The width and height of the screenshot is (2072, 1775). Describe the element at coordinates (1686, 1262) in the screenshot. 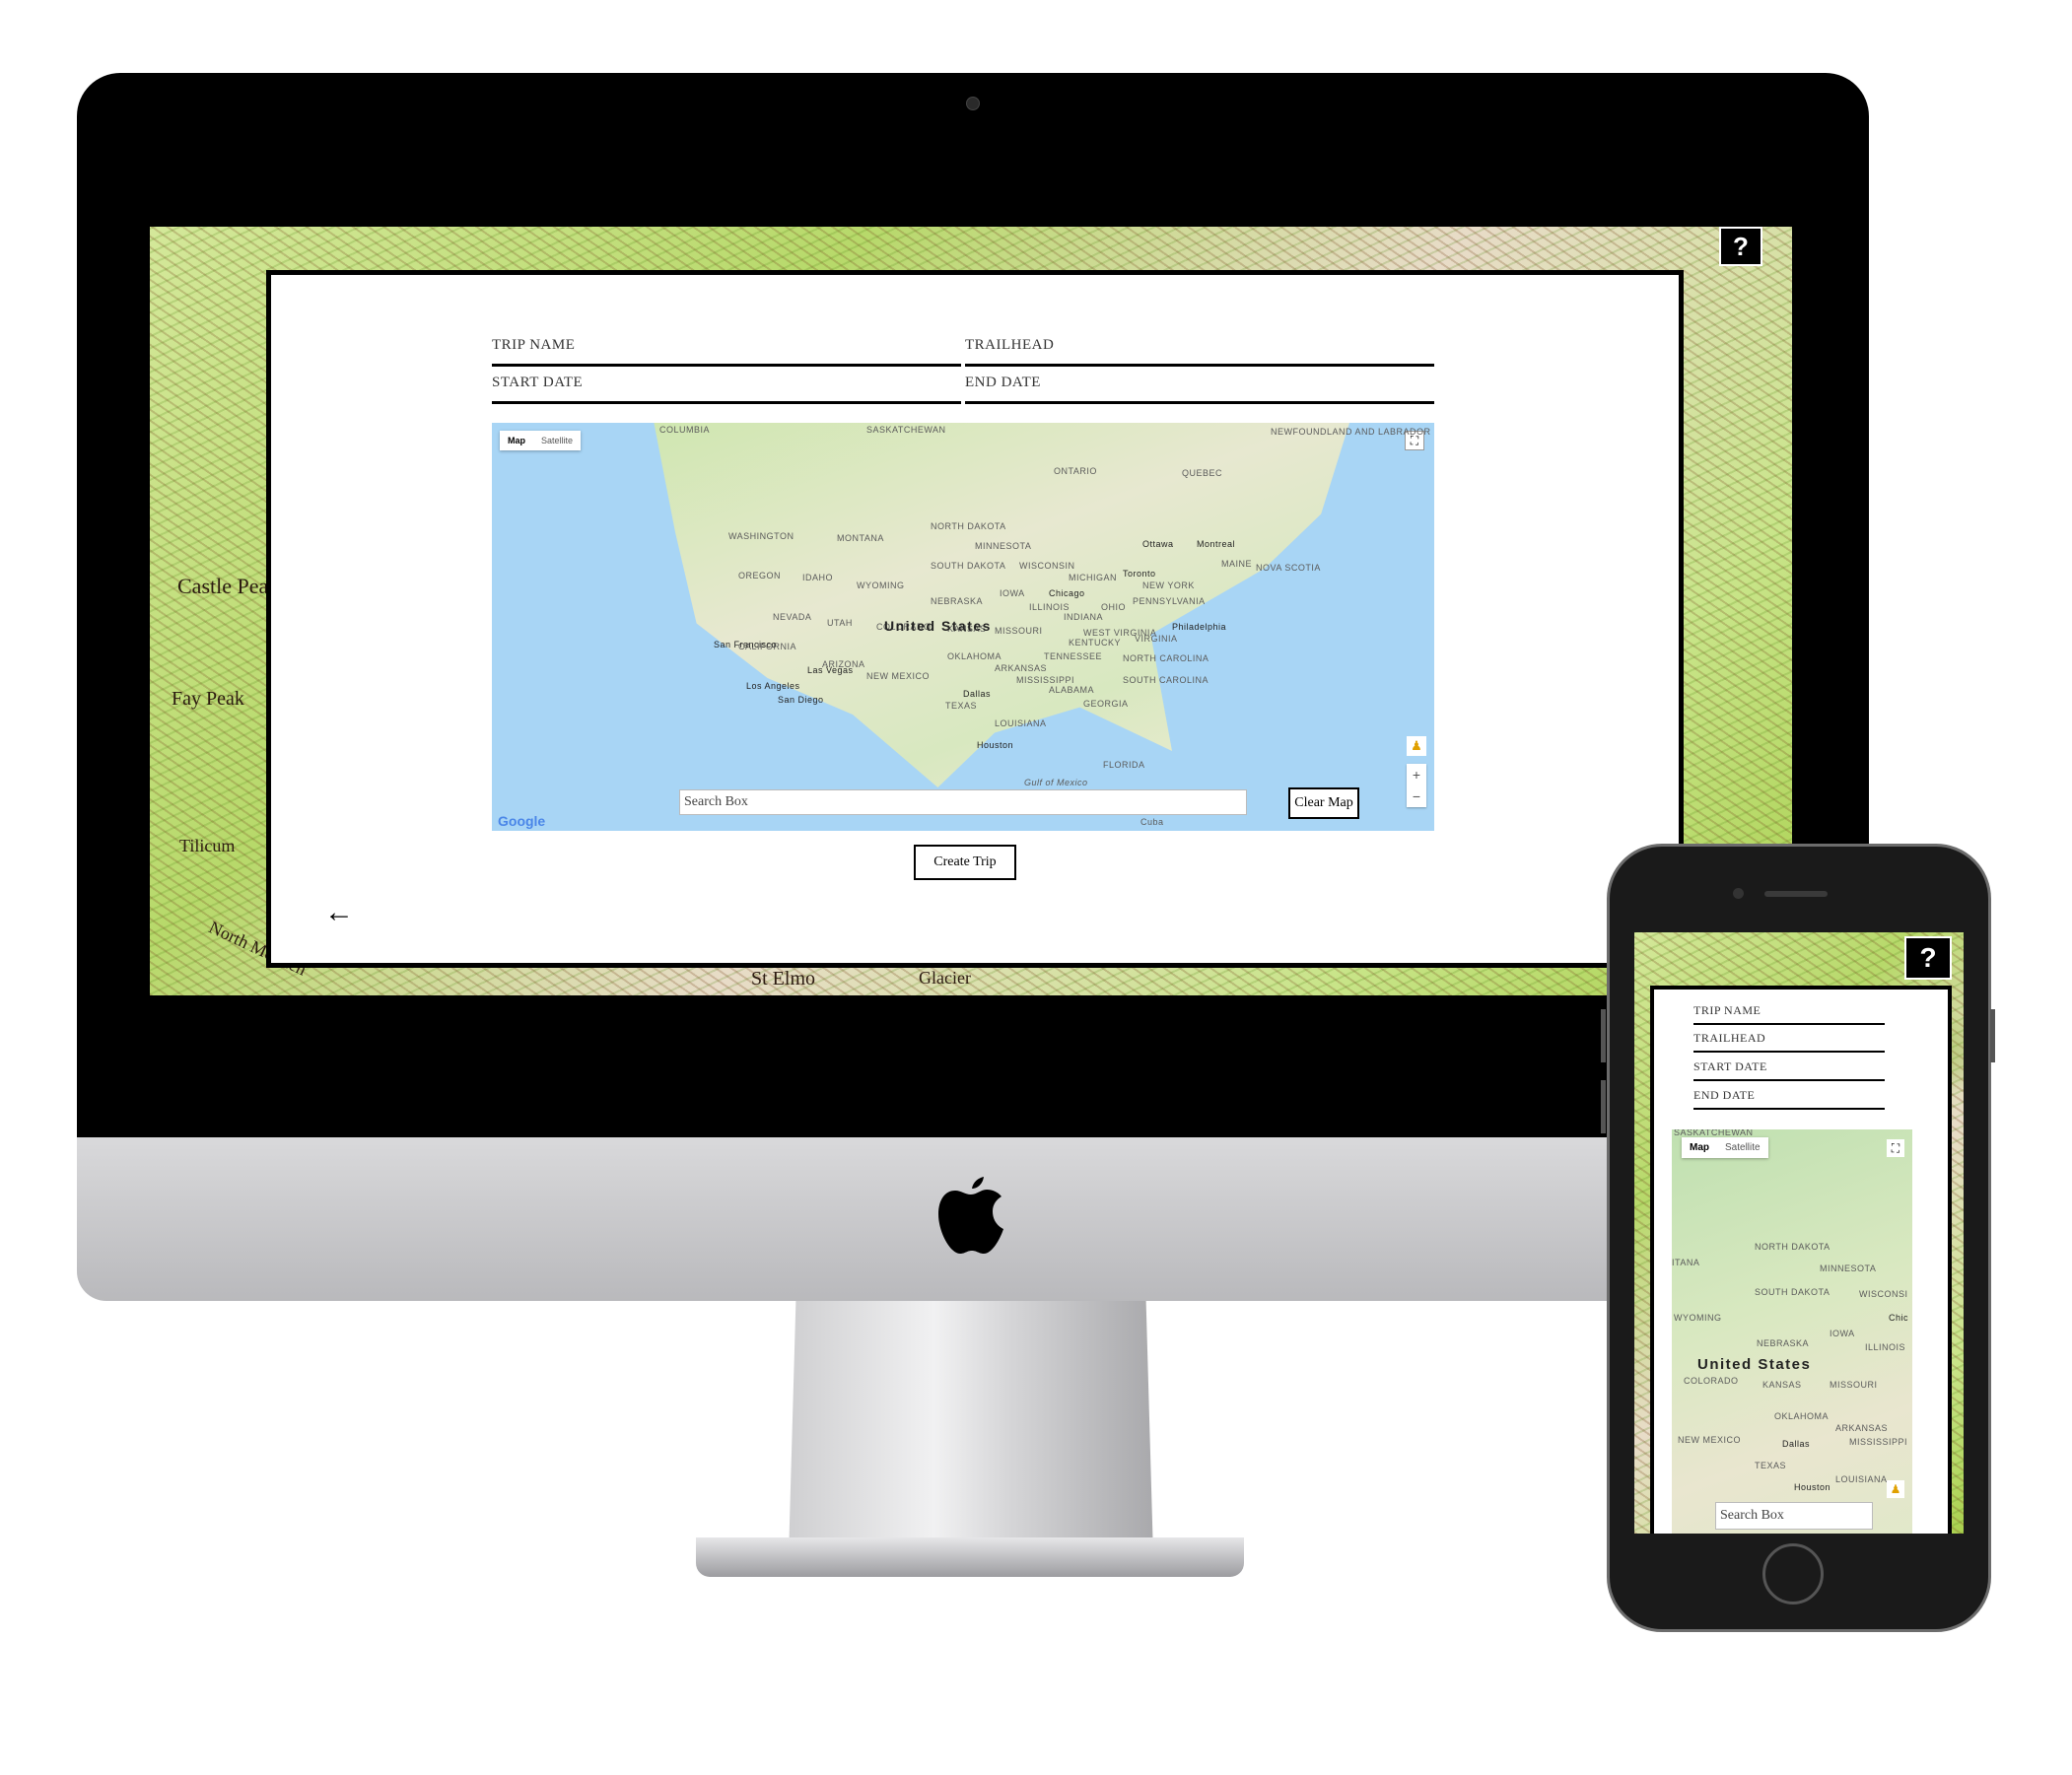

I see `map-label: ITANA` at that location.